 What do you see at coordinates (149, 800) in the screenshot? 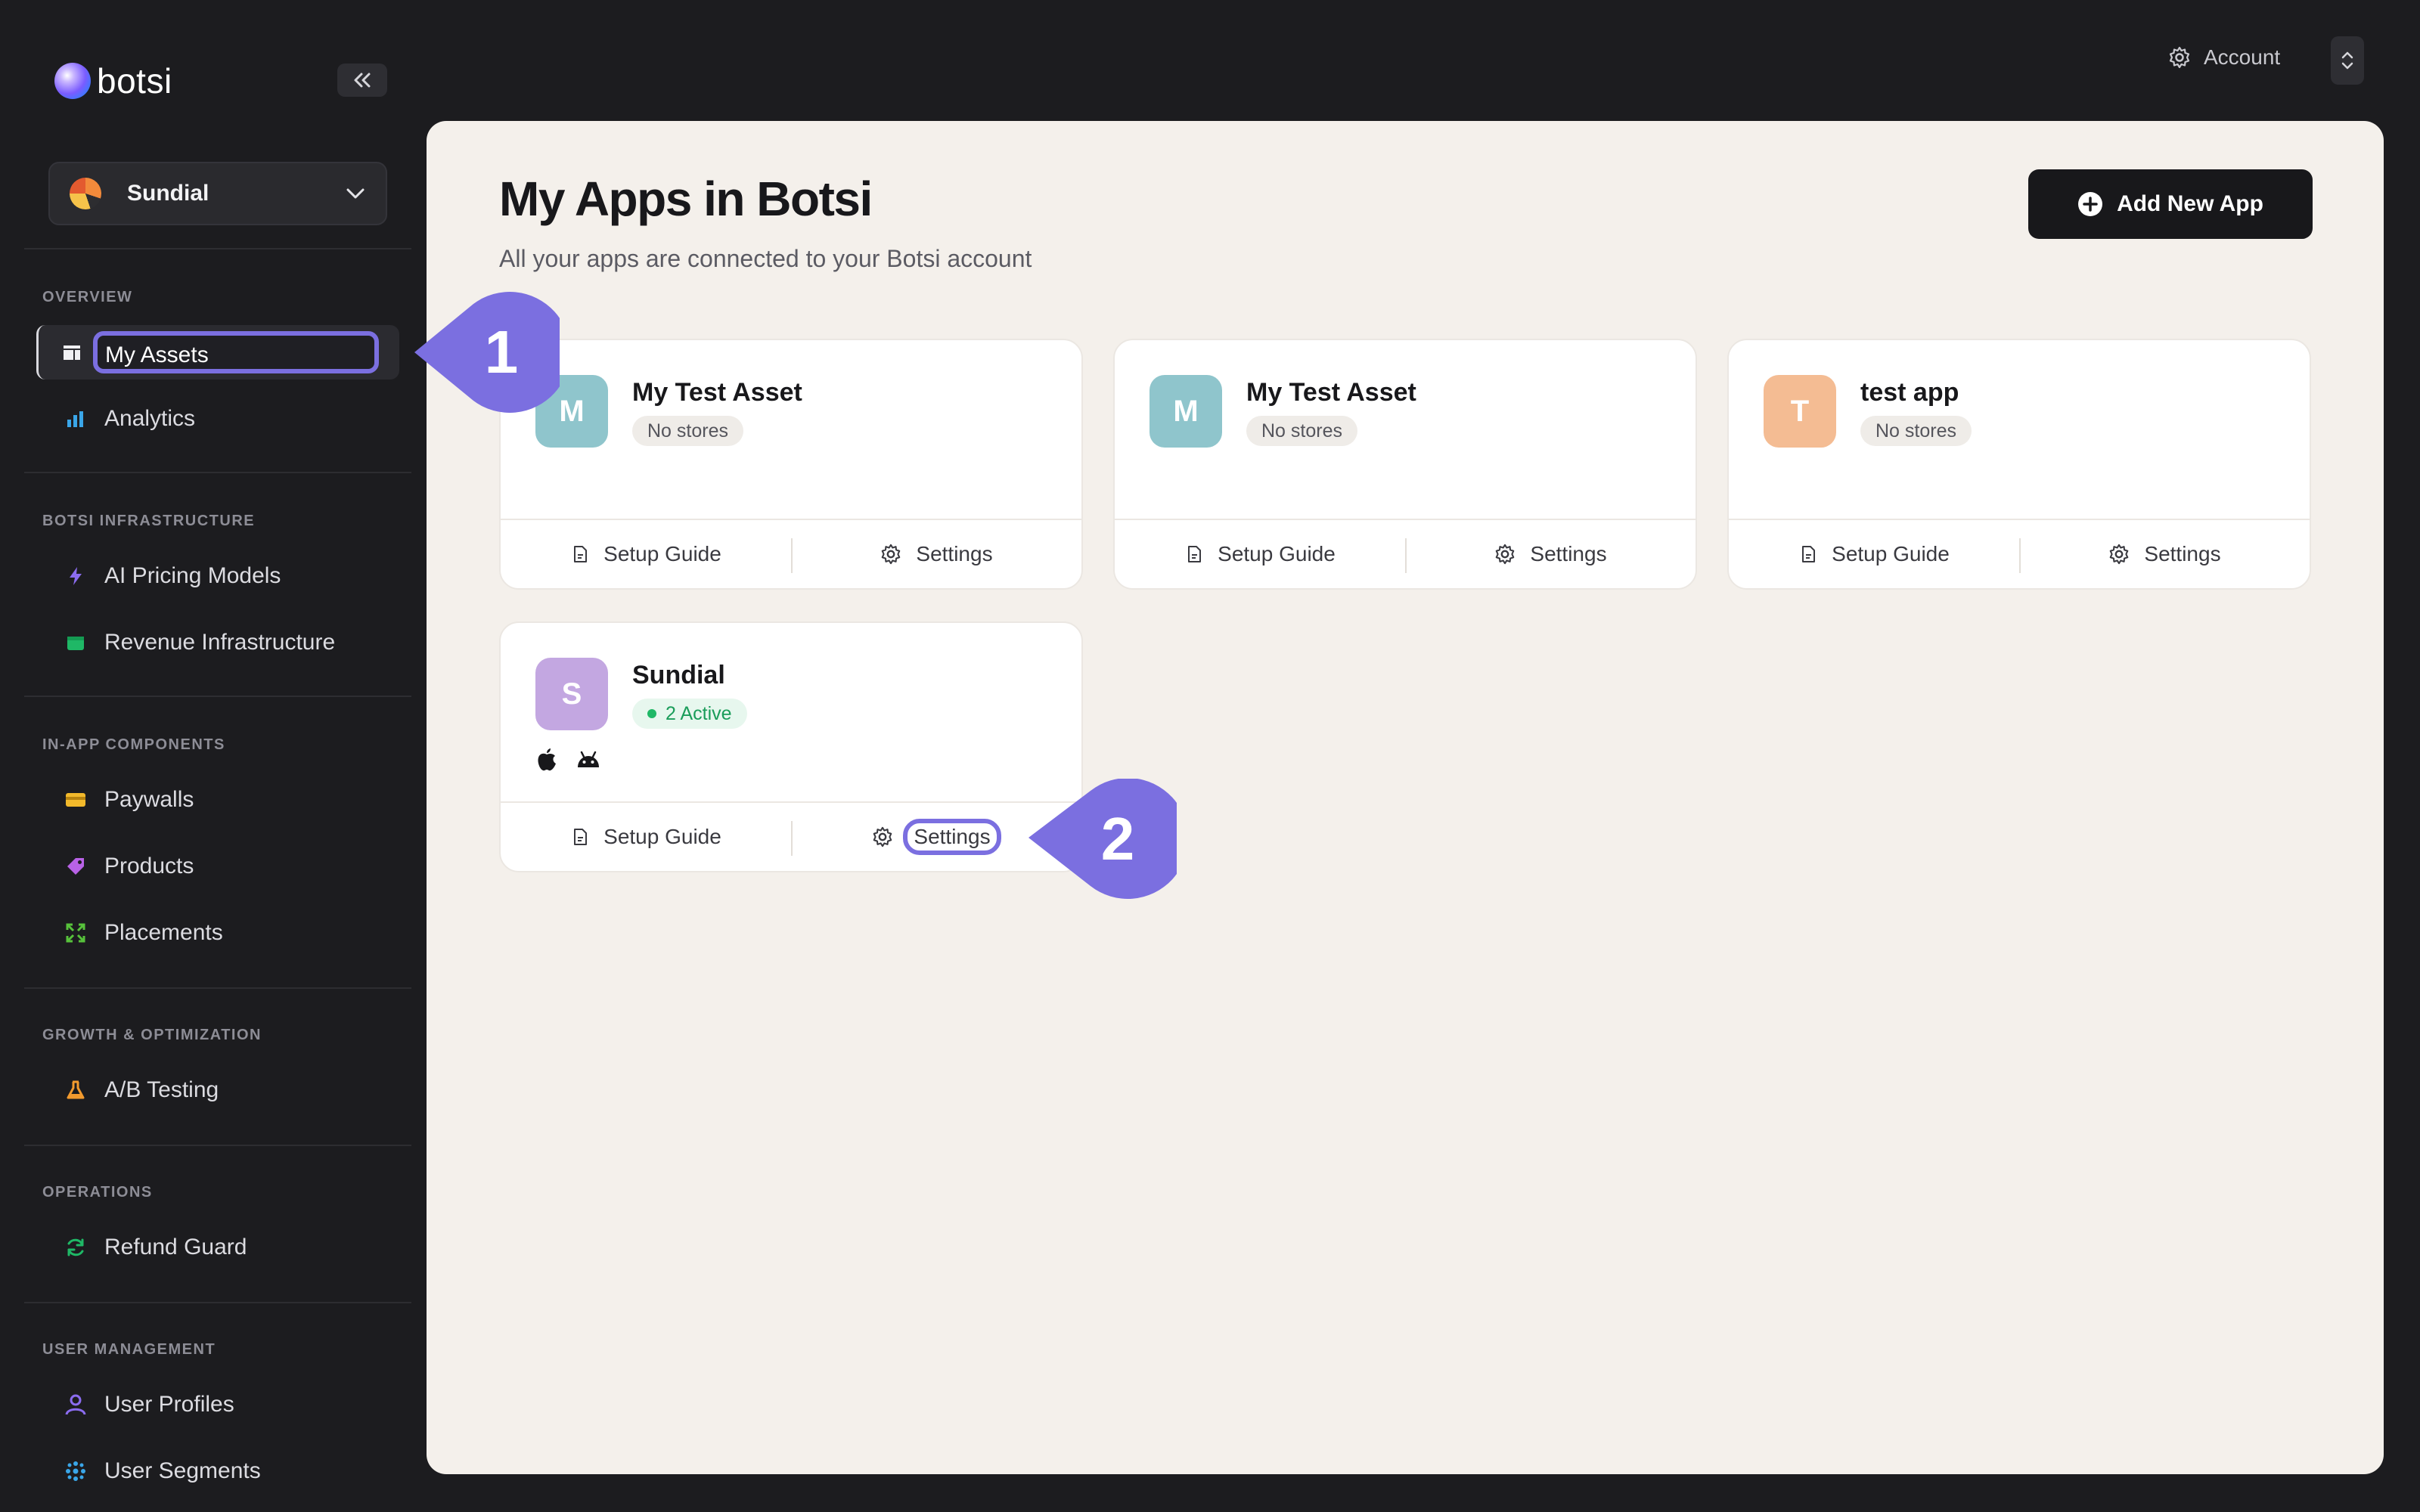
I see `sidebar-item-label: Paywalls` at bounding box center [149, 800].